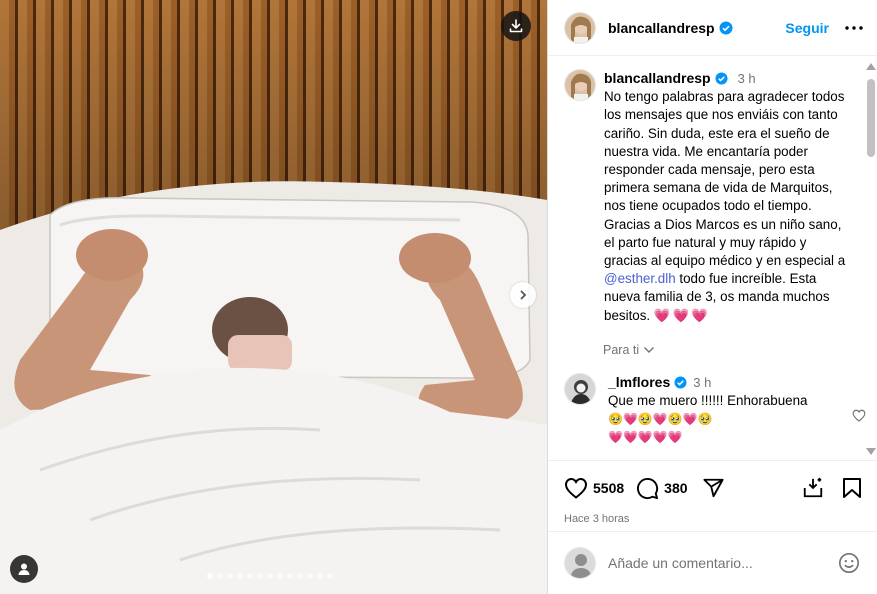 The width and height of the screenshot is (877, 594). What do you see at coordinates (871, 118) in the screenshot?
I see `scroll-thumb` at bounding box center [871, 118].